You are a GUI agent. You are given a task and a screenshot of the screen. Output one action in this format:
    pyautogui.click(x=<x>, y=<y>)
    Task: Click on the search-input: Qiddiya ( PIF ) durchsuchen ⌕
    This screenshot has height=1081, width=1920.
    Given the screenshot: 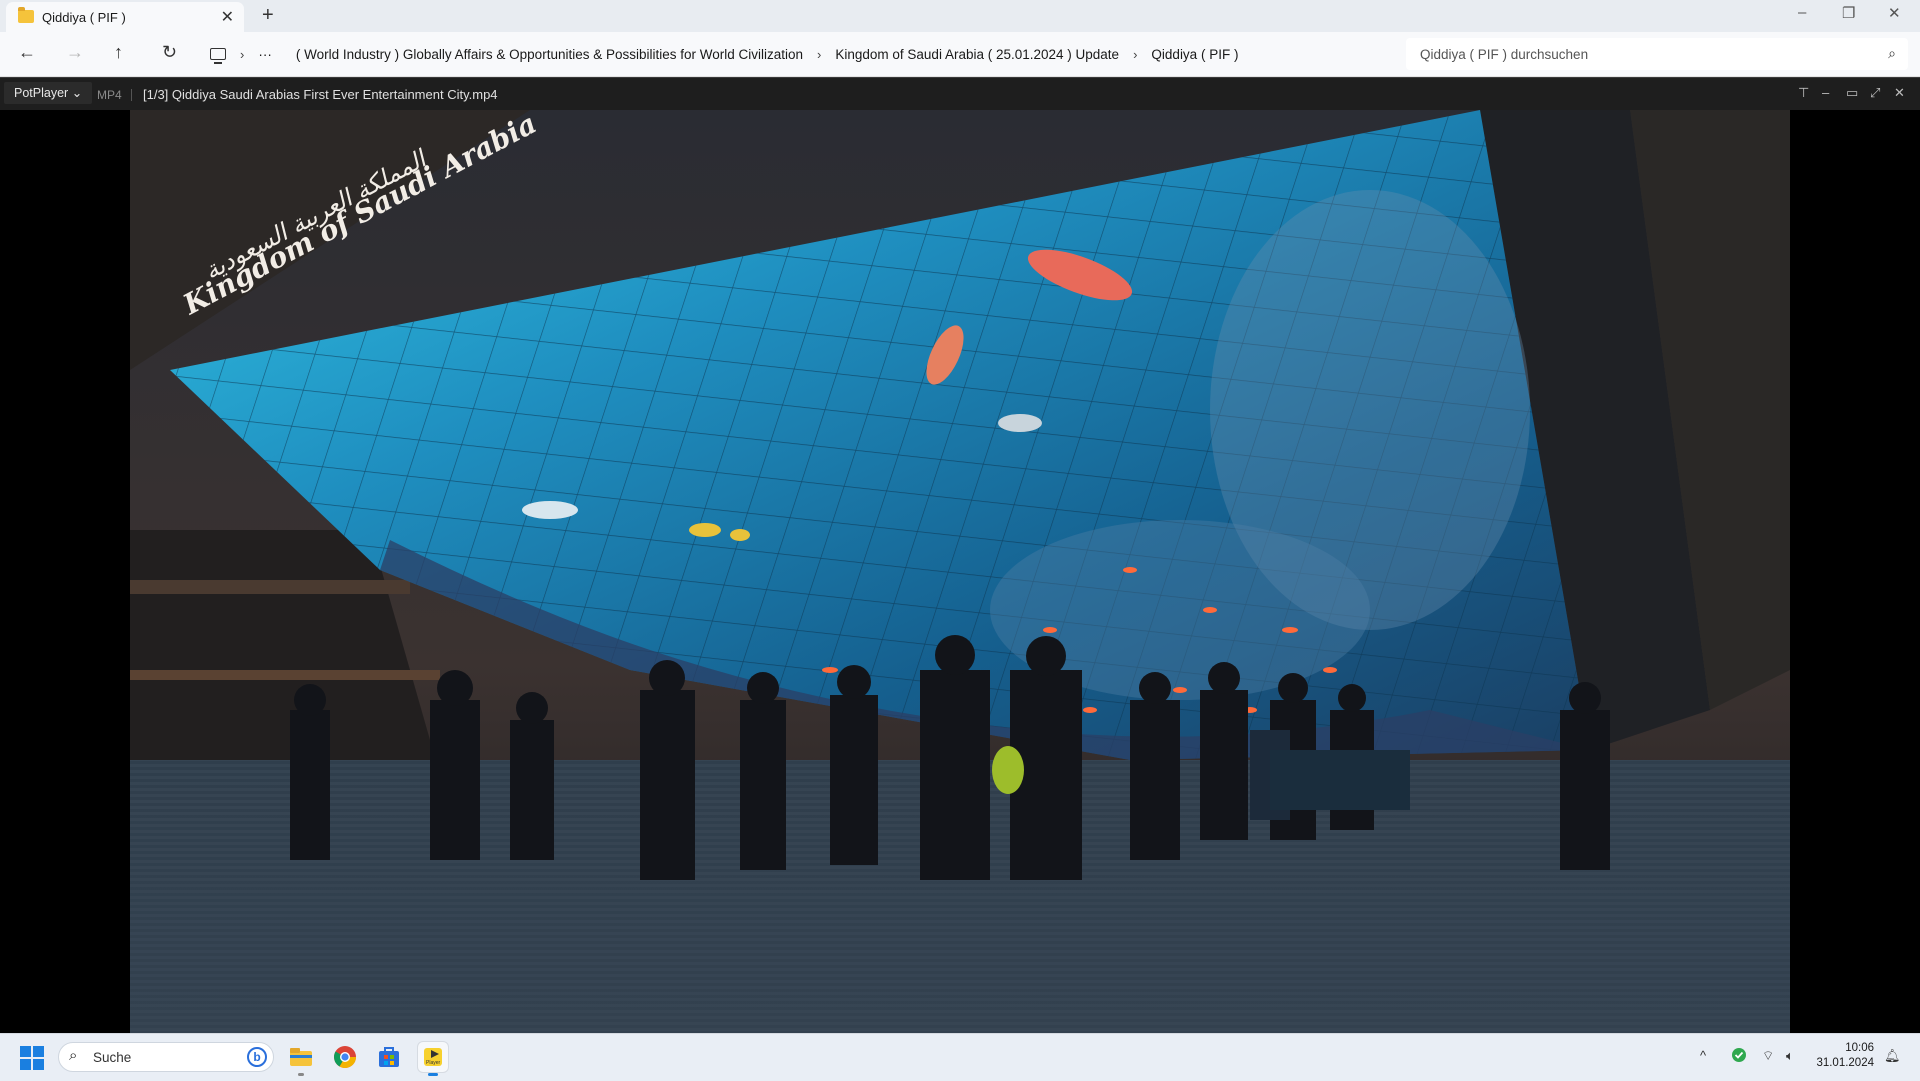 What is the action you would take?
    pyautogui.click(x=1657, y=54)
    